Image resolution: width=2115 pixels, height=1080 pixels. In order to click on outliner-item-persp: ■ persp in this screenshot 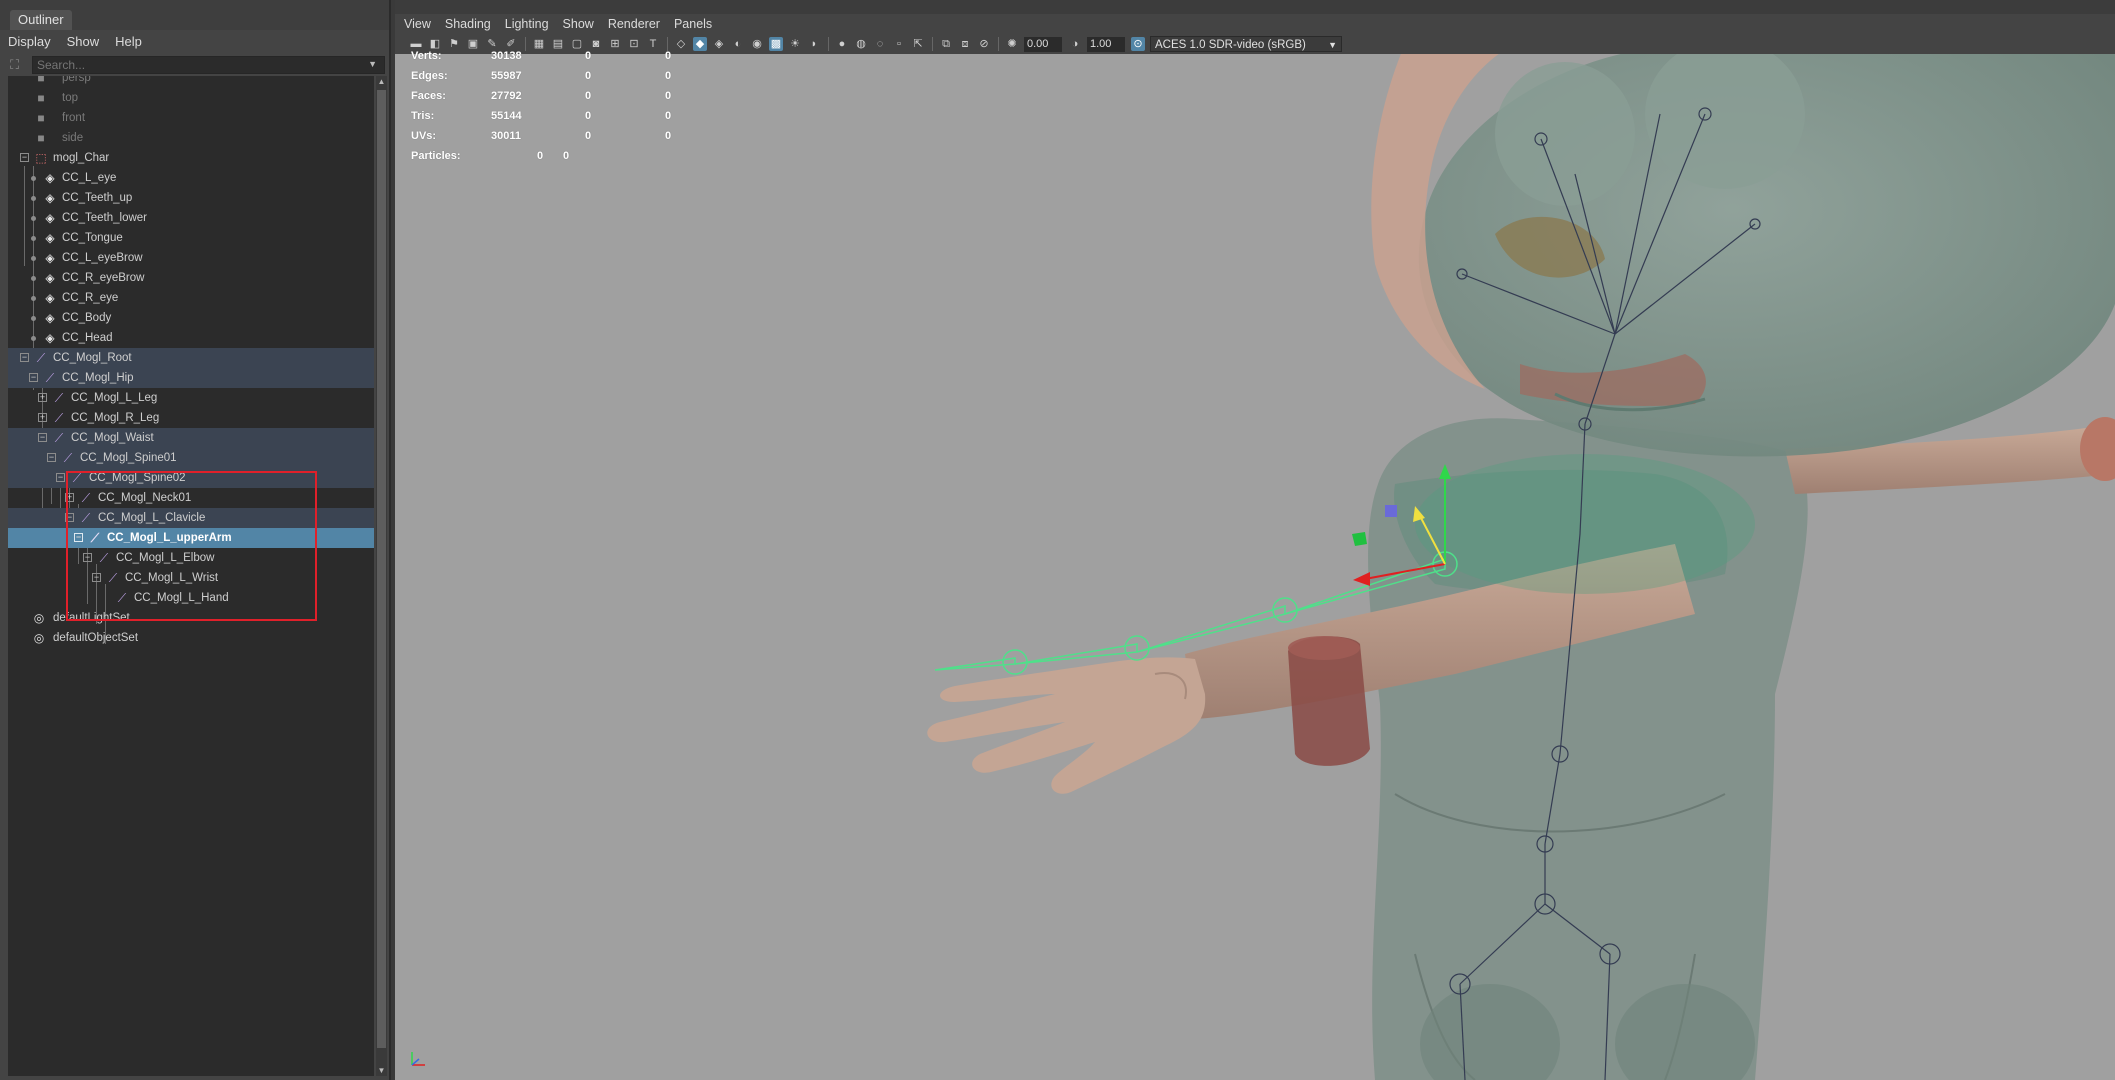, I will do `click(191, 82)`.